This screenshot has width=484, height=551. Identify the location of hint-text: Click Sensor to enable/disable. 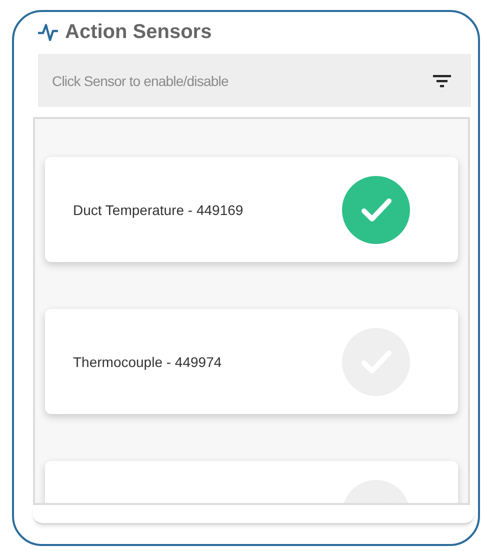
(140, 80).